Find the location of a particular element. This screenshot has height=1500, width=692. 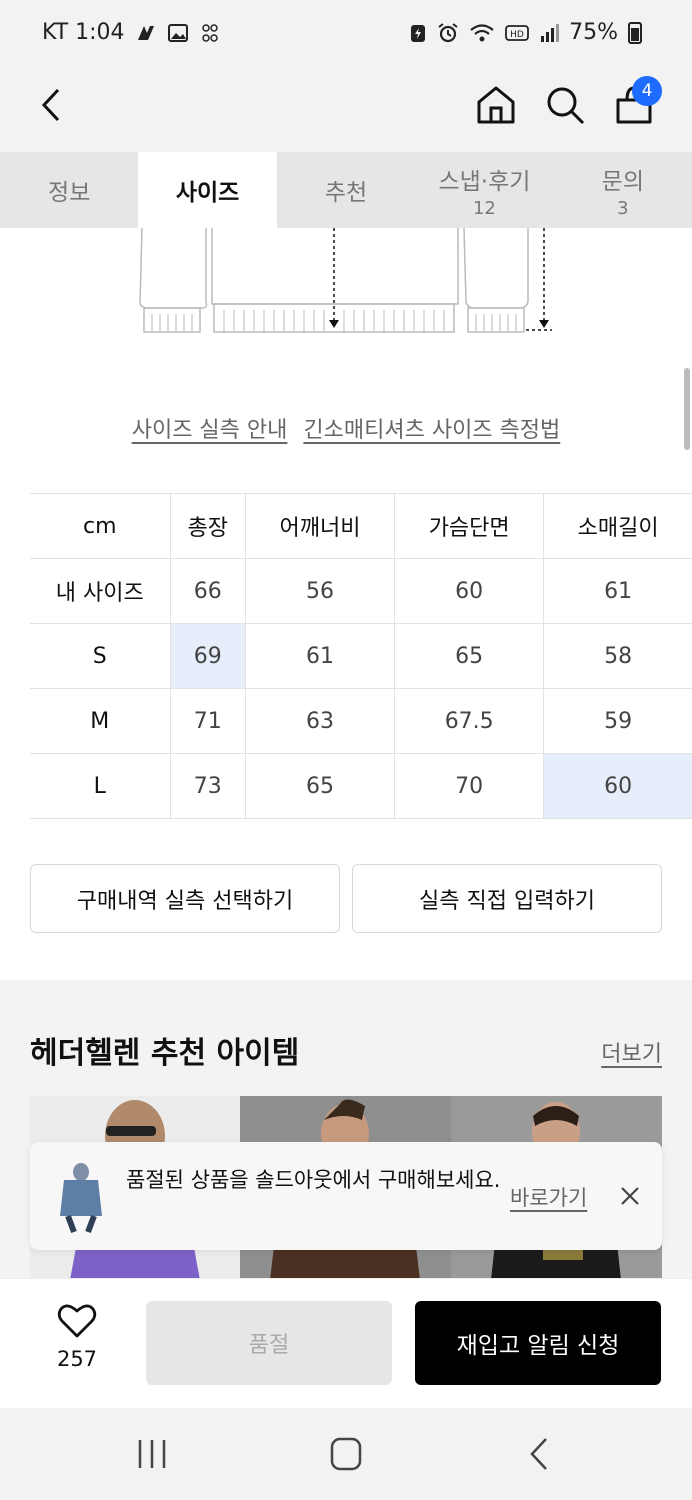

home-button is located at coordinates (496, 105).